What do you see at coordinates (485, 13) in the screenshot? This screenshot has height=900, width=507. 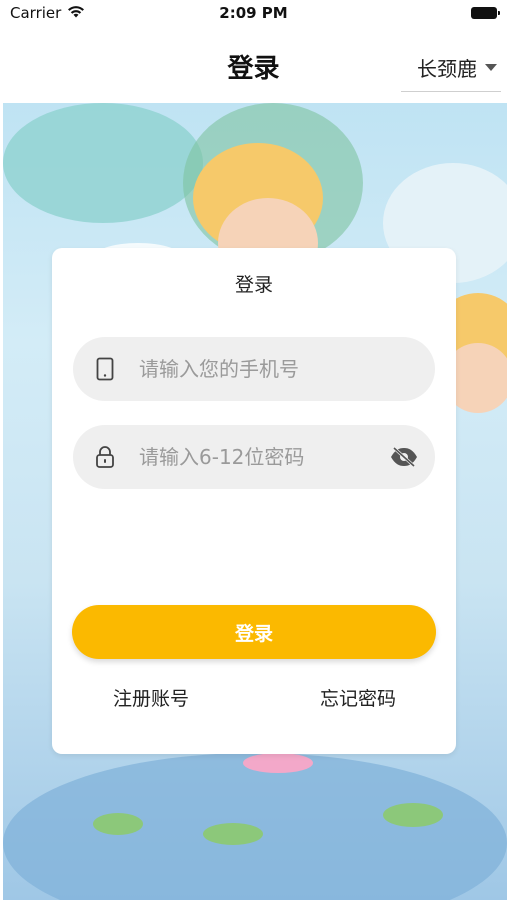 I see `battery-icon` at bounding box center [485, 13].